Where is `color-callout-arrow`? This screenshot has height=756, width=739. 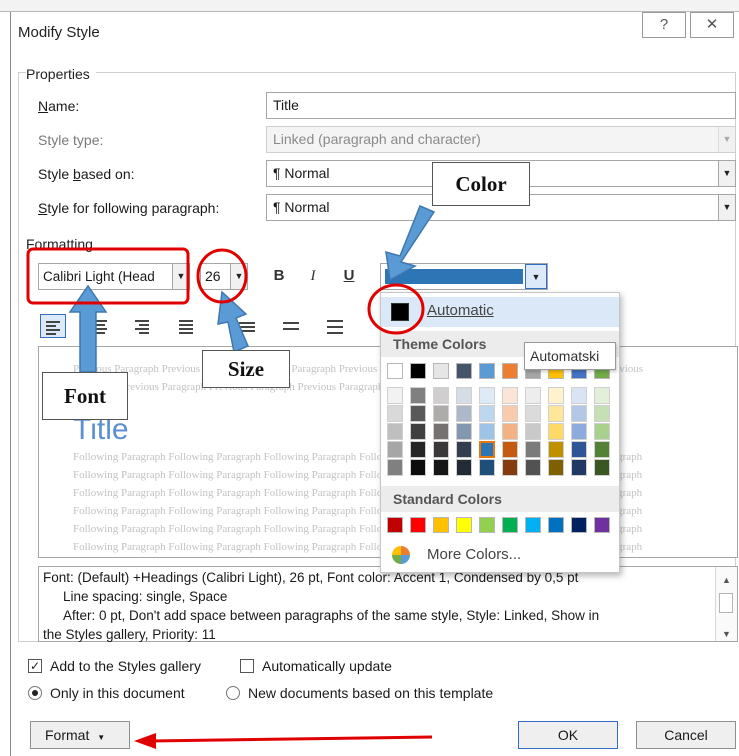
color-callout-arrow is located at coordinates (410, 243).